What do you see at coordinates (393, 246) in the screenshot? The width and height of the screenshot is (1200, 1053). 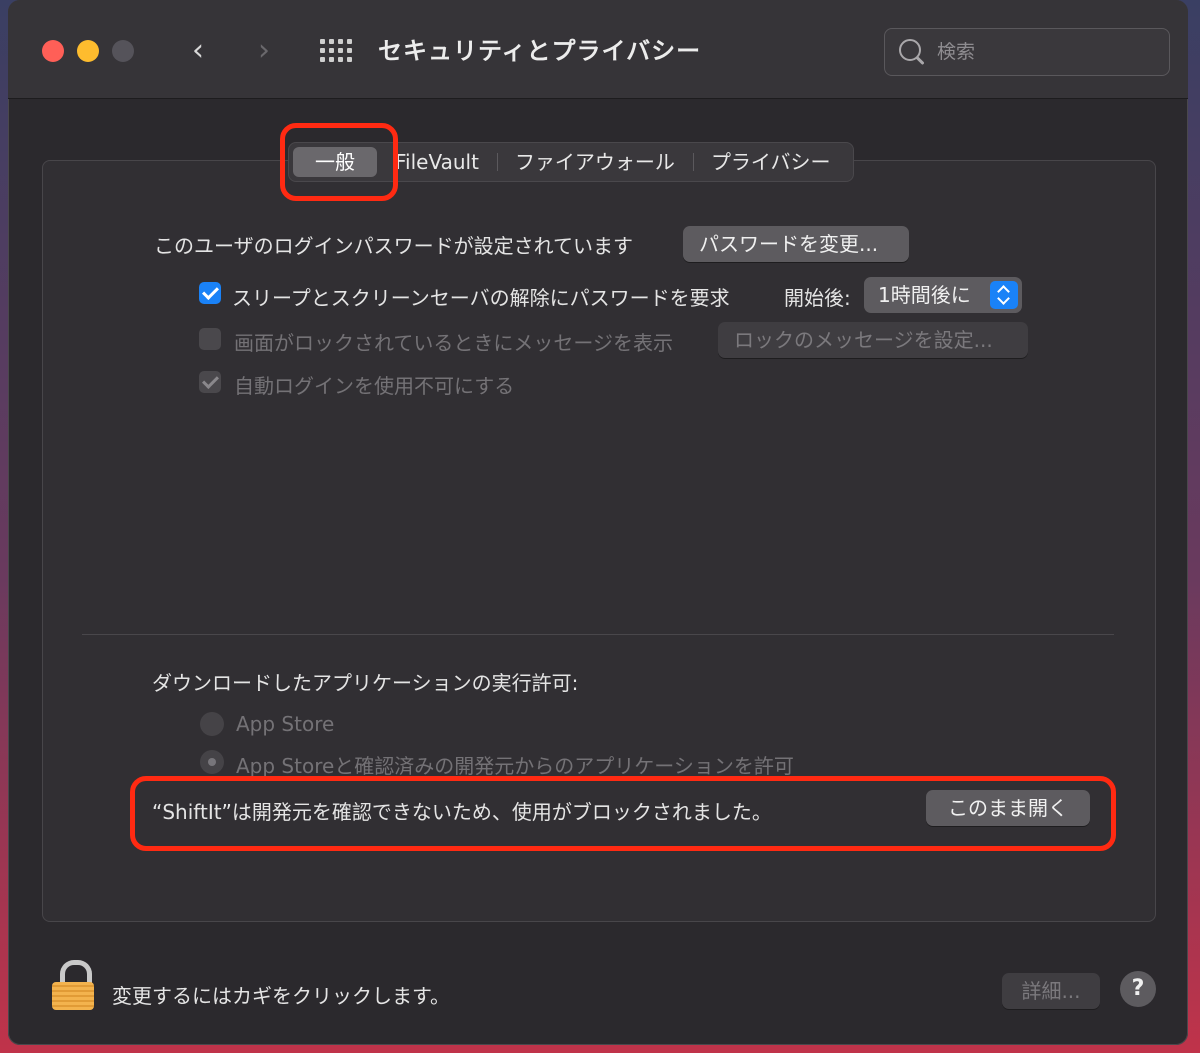 I see `password-set-label: このユーザのログインパスワードが設定されています` at bounding box center [393, 246].